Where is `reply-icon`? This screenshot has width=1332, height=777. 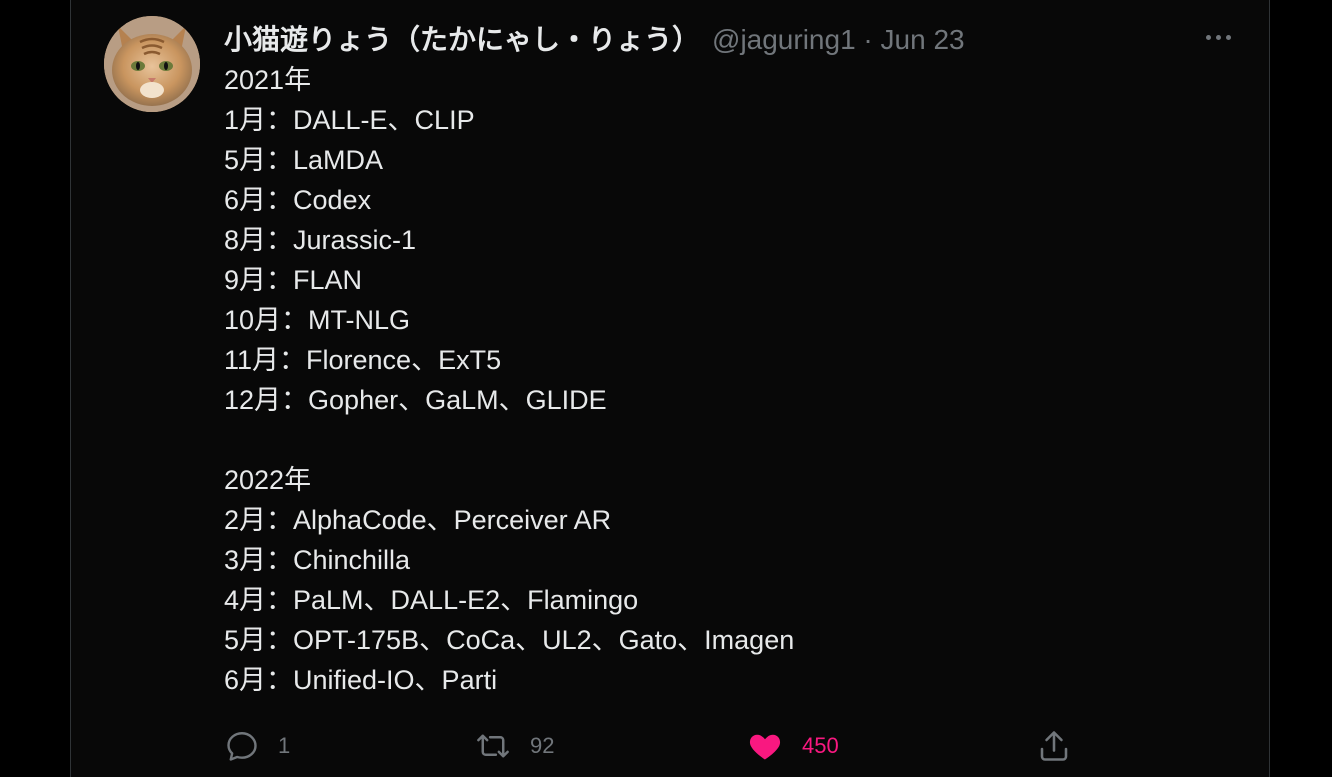 reply-icon is located at coordinates (242, 746).